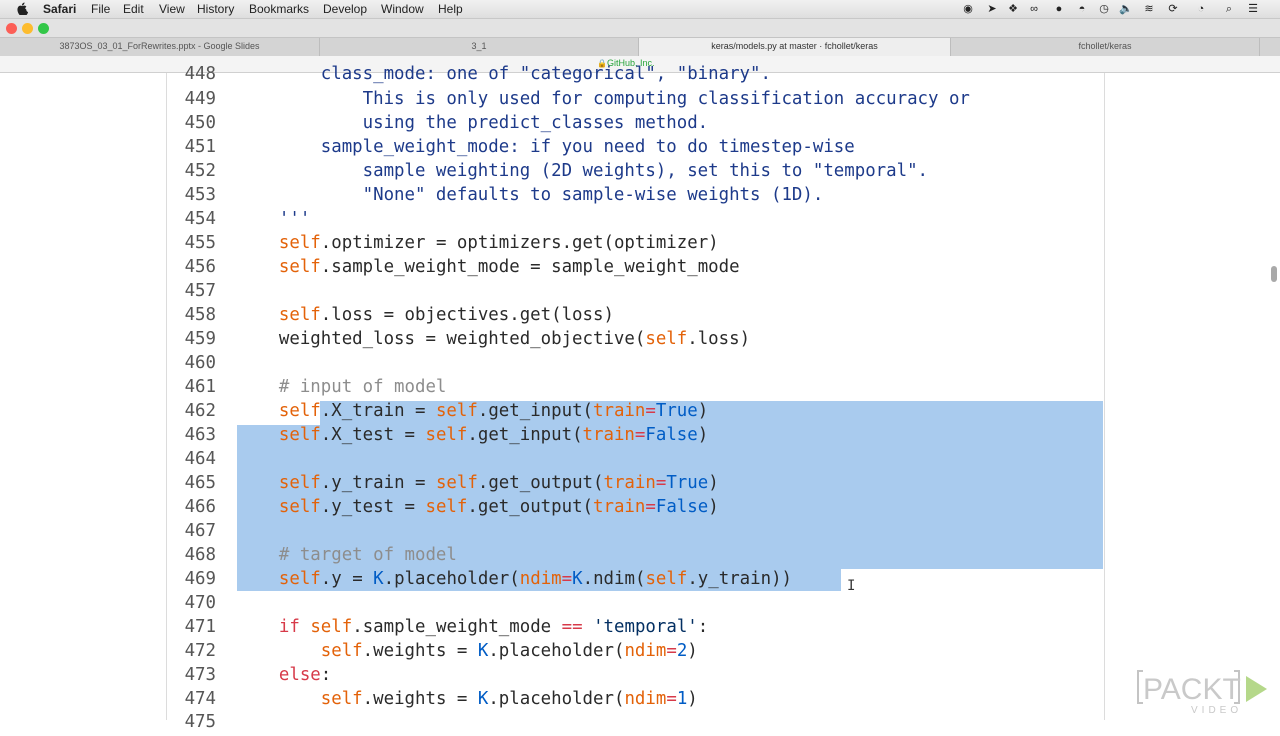  I want to click on line-number: 468, so click(196, 555).